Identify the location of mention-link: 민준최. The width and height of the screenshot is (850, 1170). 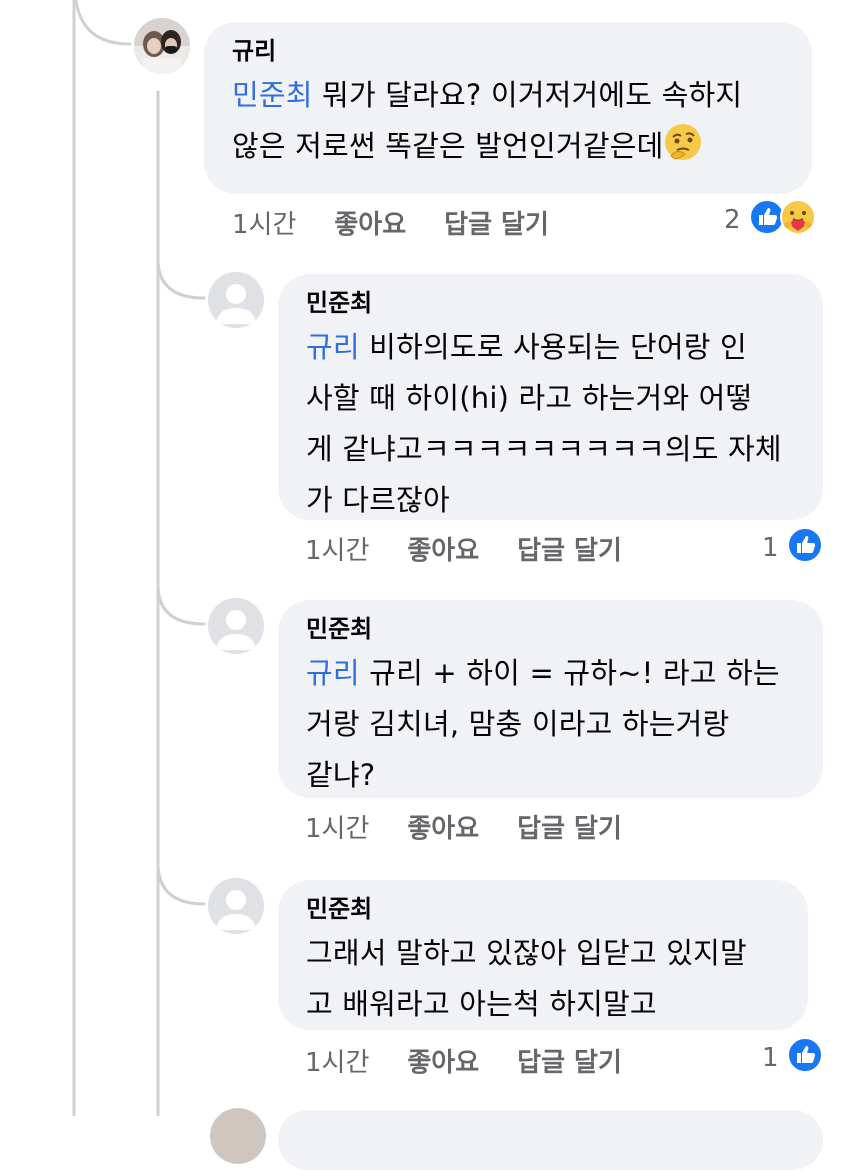
(272, 95).